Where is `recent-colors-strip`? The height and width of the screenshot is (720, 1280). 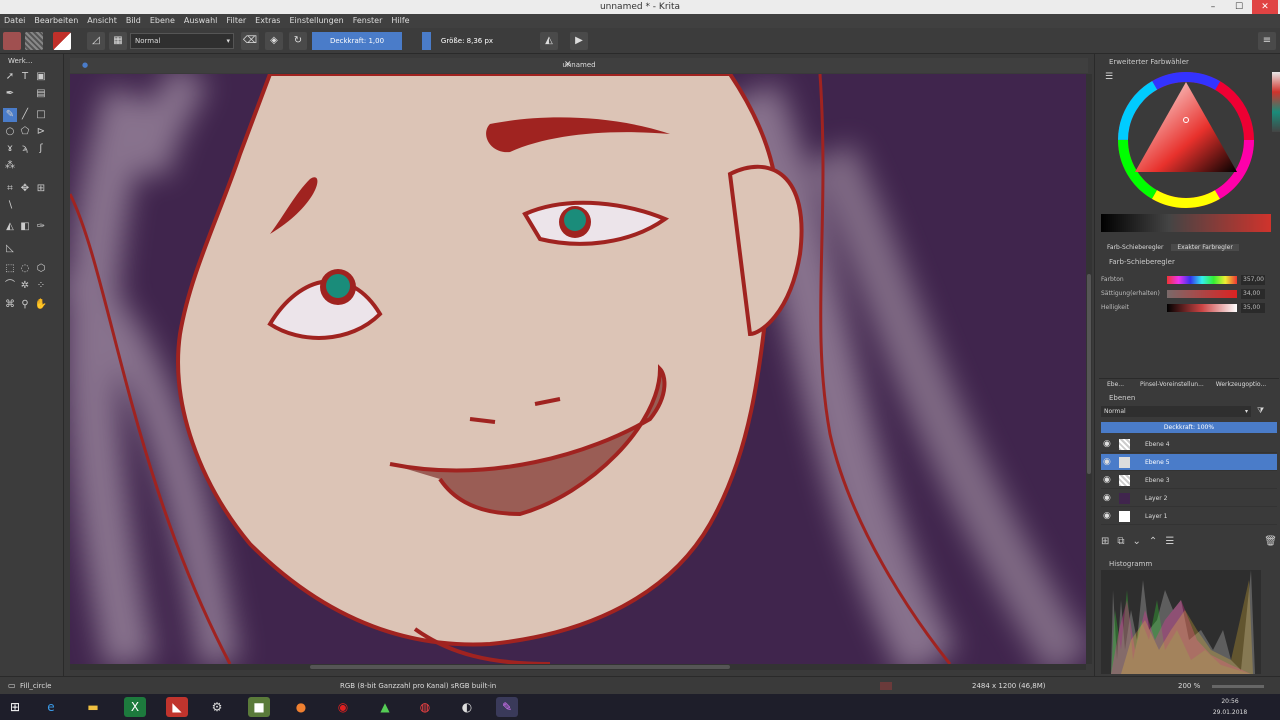
recent-colors-strip is located at coordinates (1276, 102).